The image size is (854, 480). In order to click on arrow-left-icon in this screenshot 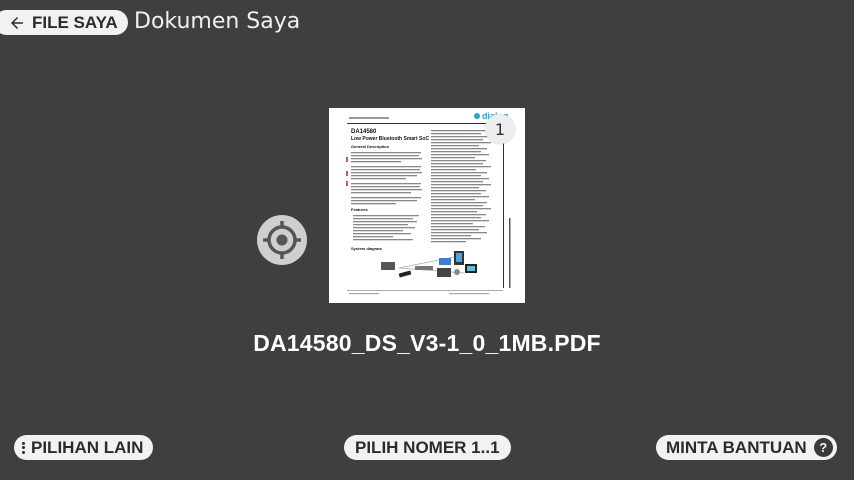, I will do `click(17, 22)`.